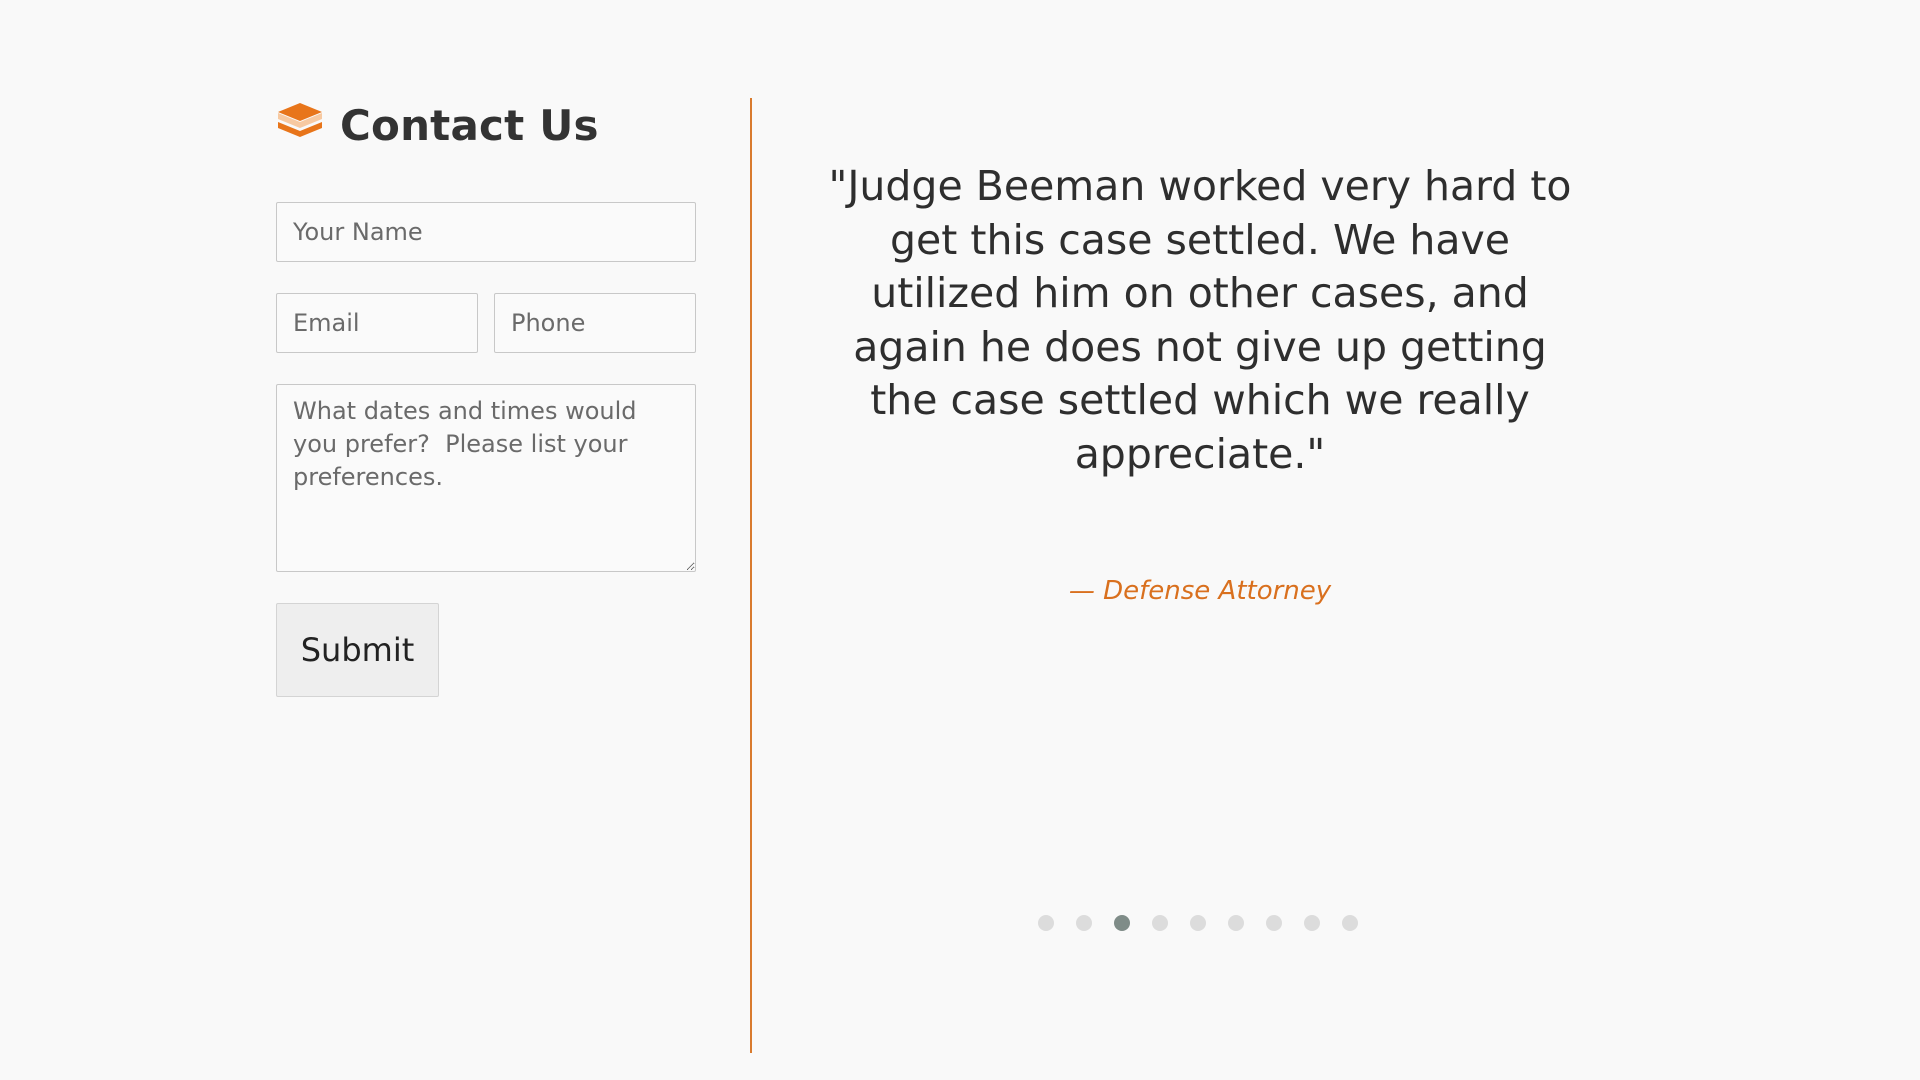 This screenshot has height=1080, width=1920. I want to click on contact-header: Contact Us, so click(486, 125).